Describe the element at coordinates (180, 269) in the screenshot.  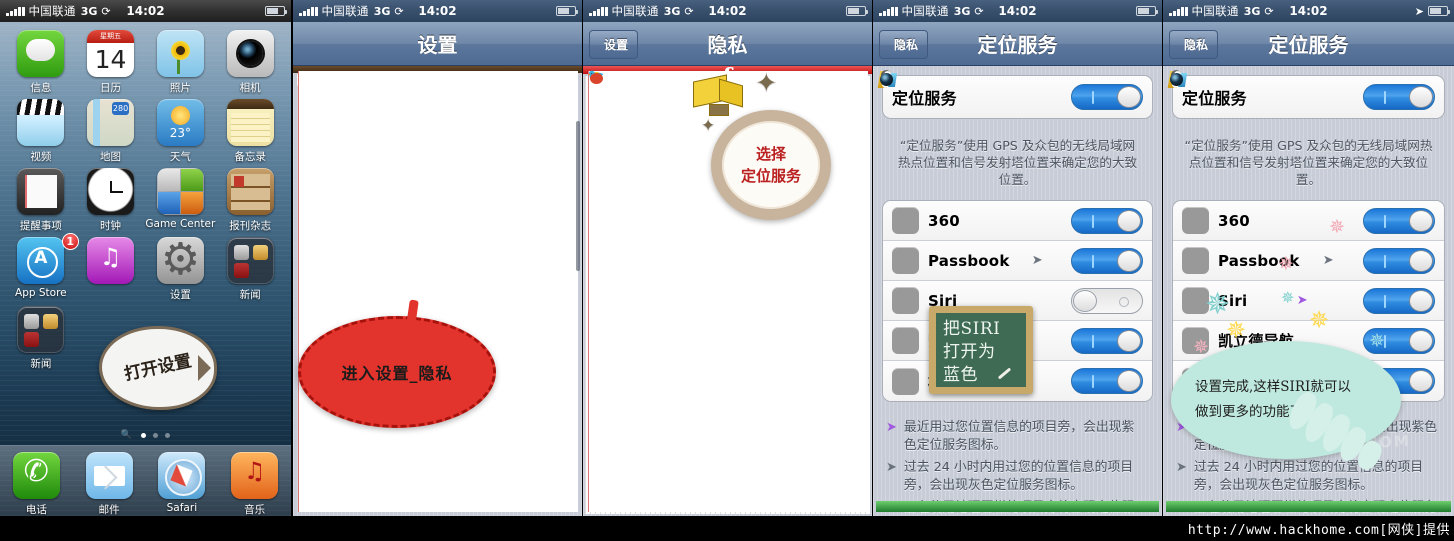
I see `app-icon-settings: 设置` at that location.